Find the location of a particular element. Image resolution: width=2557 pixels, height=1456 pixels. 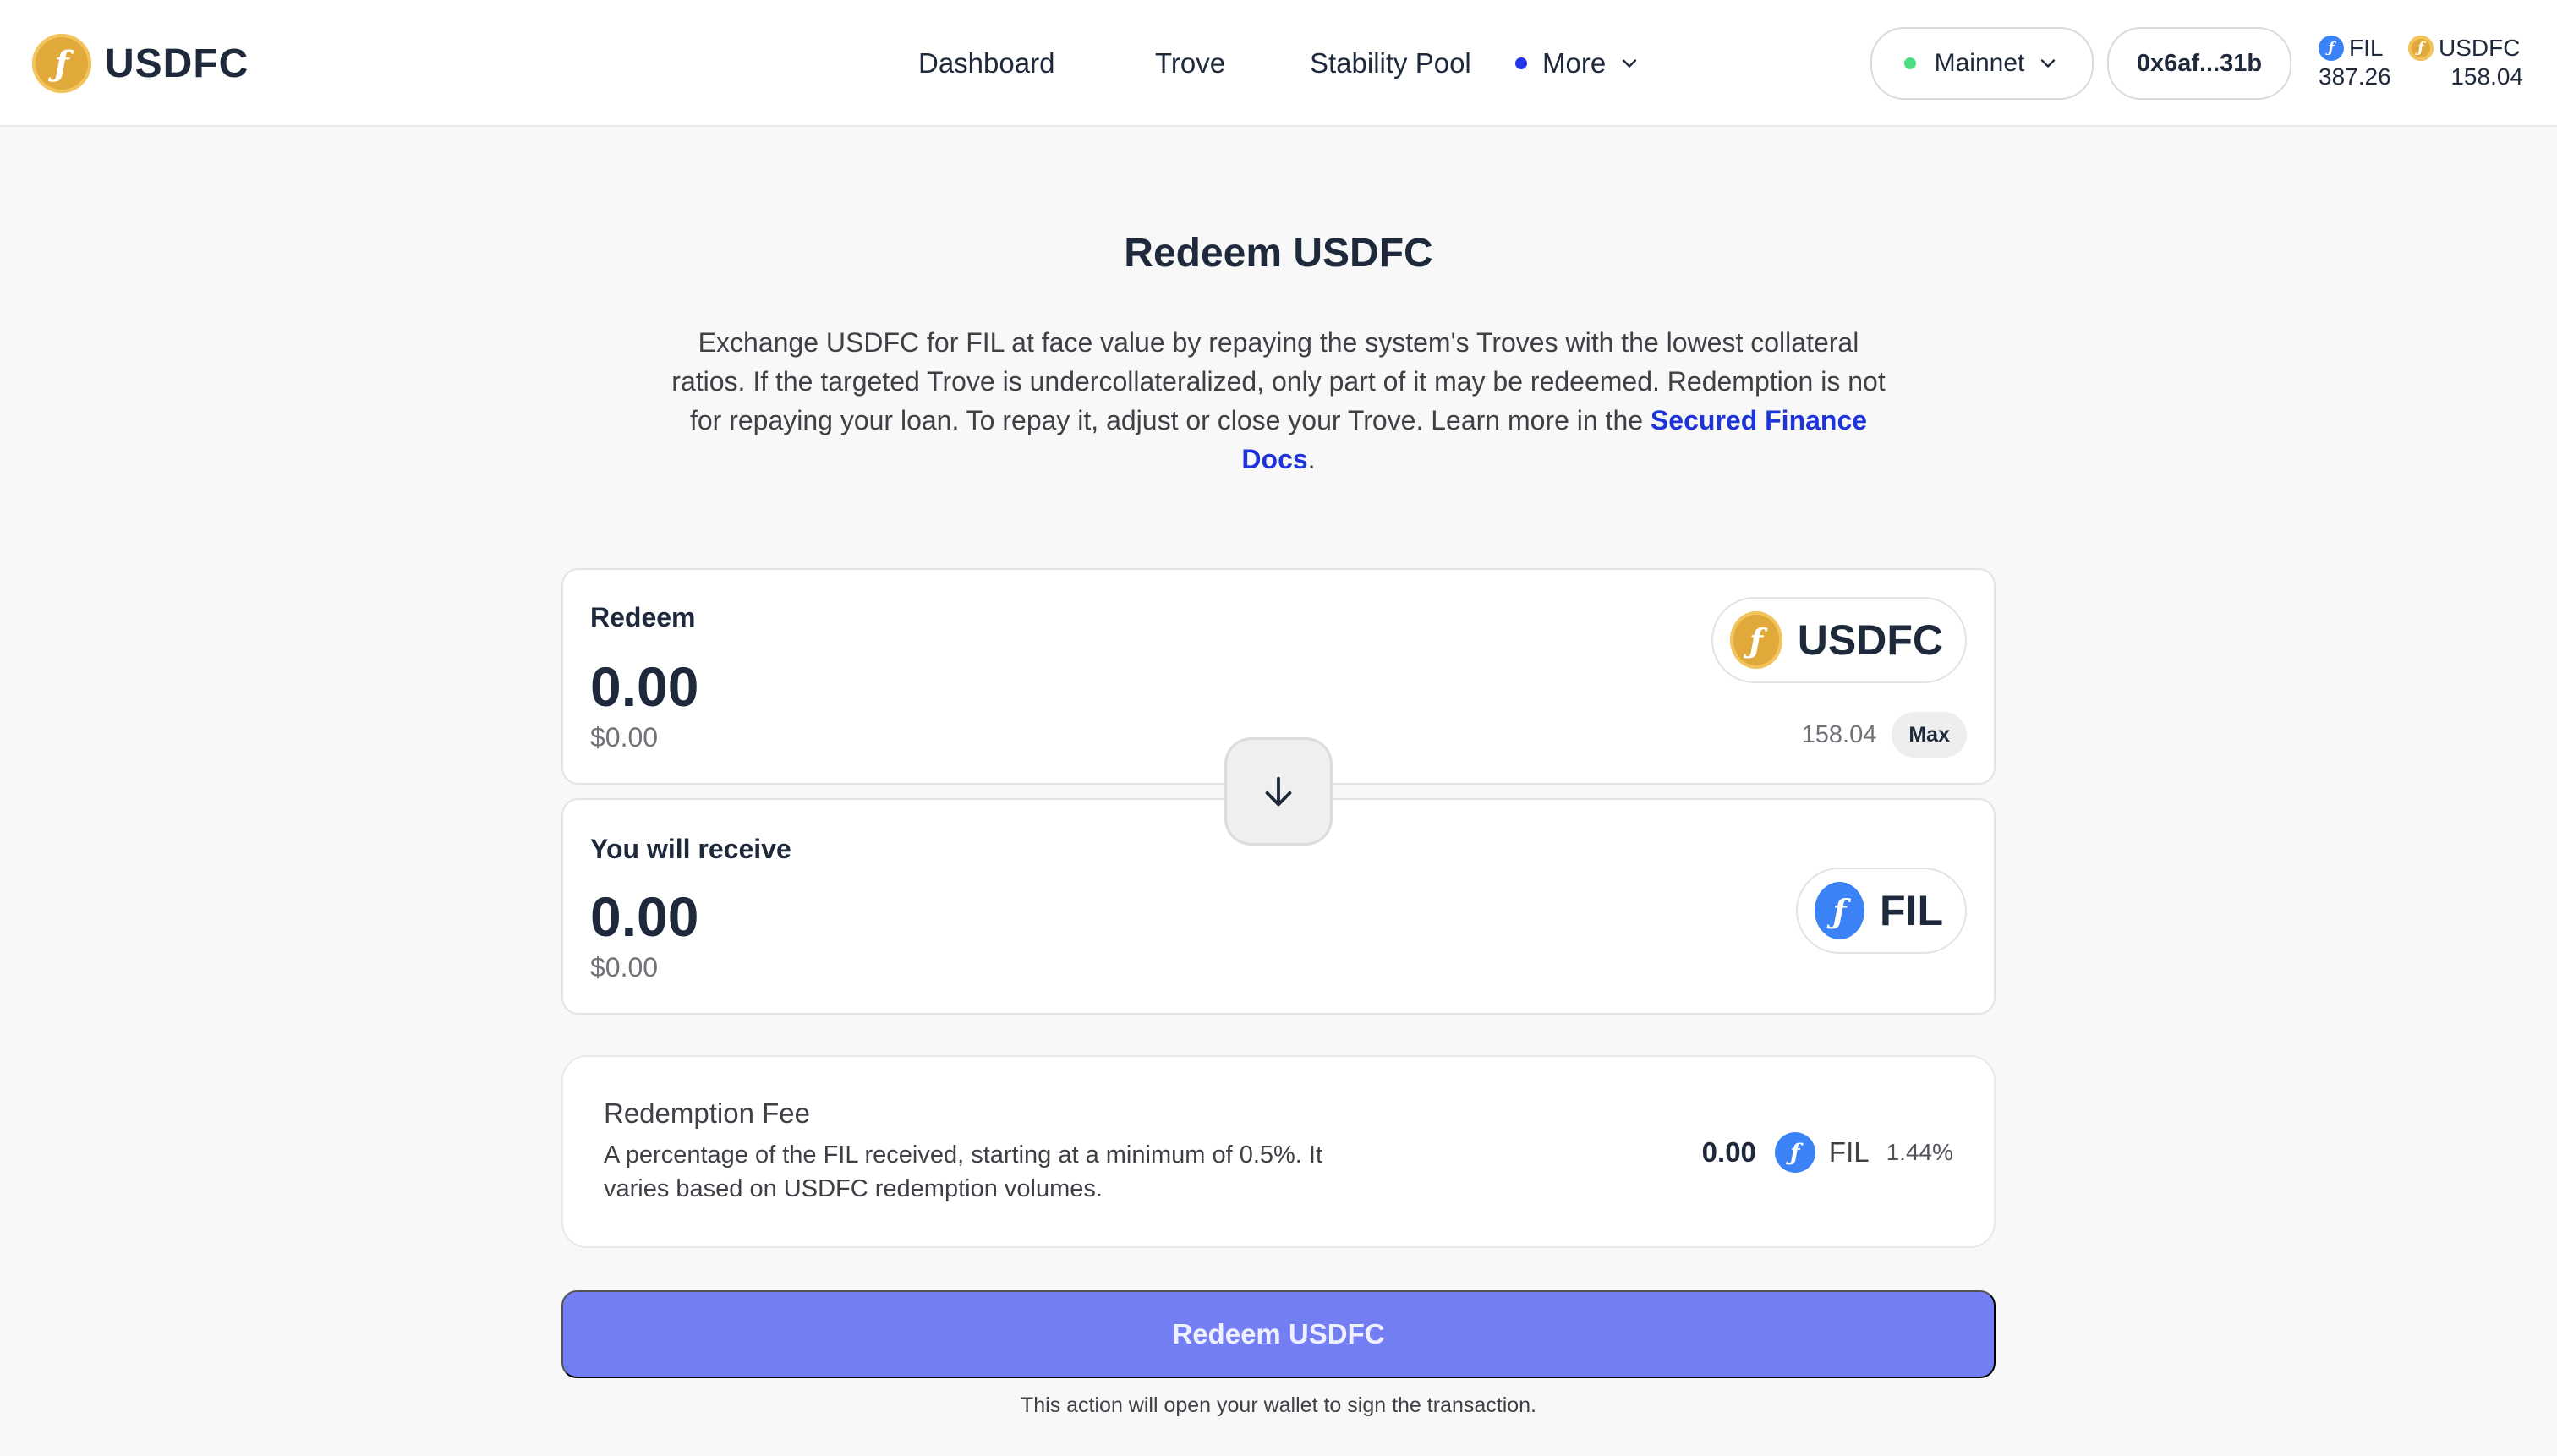

swap-direction-button is located at coordinates (1278, 791).